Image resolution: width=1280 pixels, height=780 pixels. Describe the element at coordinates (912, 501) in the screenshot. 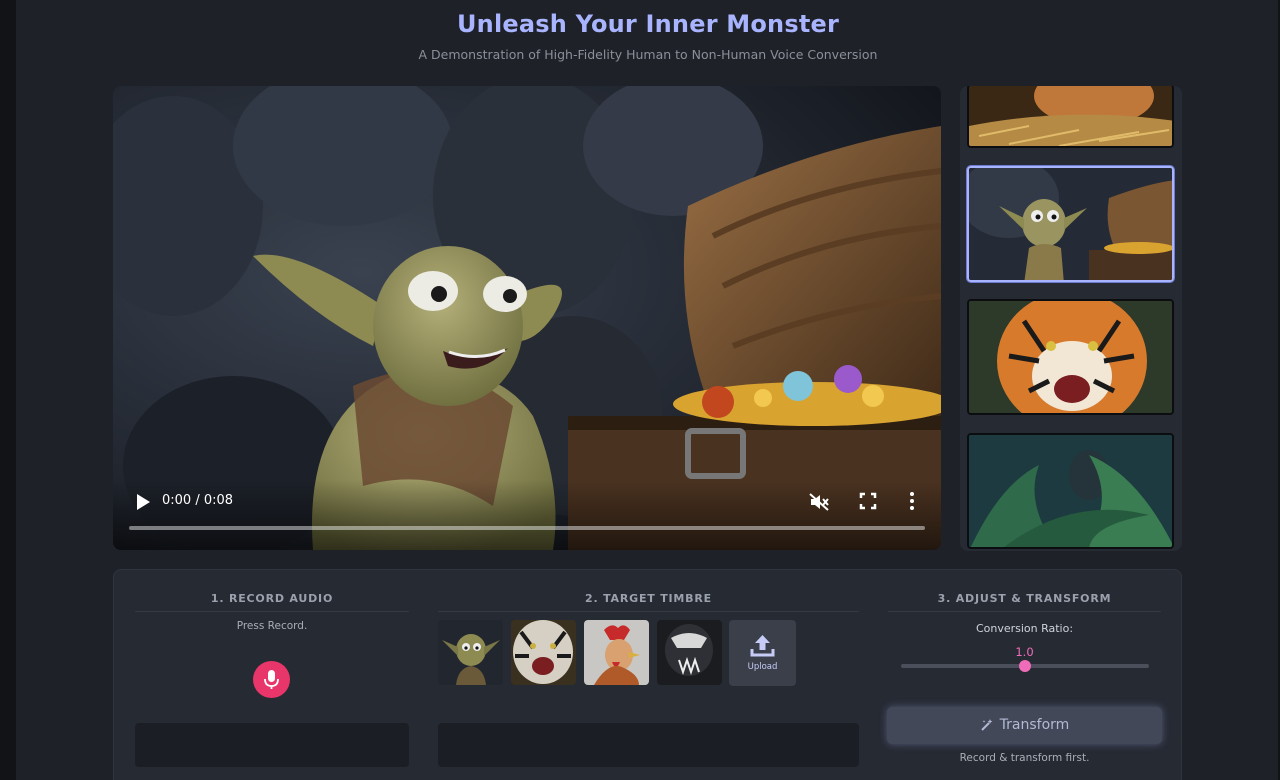

I see `more-options-icon` at that location.